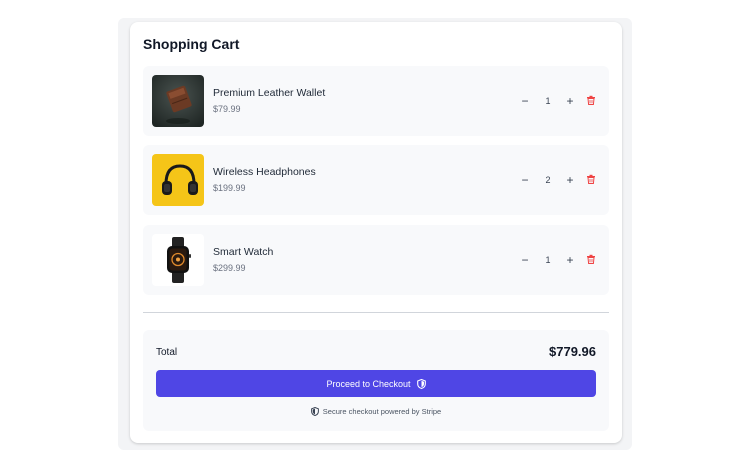  Describe the element at coordinates (178, 260) in the screenshot. I see `product-image-smartwatch` at that location.